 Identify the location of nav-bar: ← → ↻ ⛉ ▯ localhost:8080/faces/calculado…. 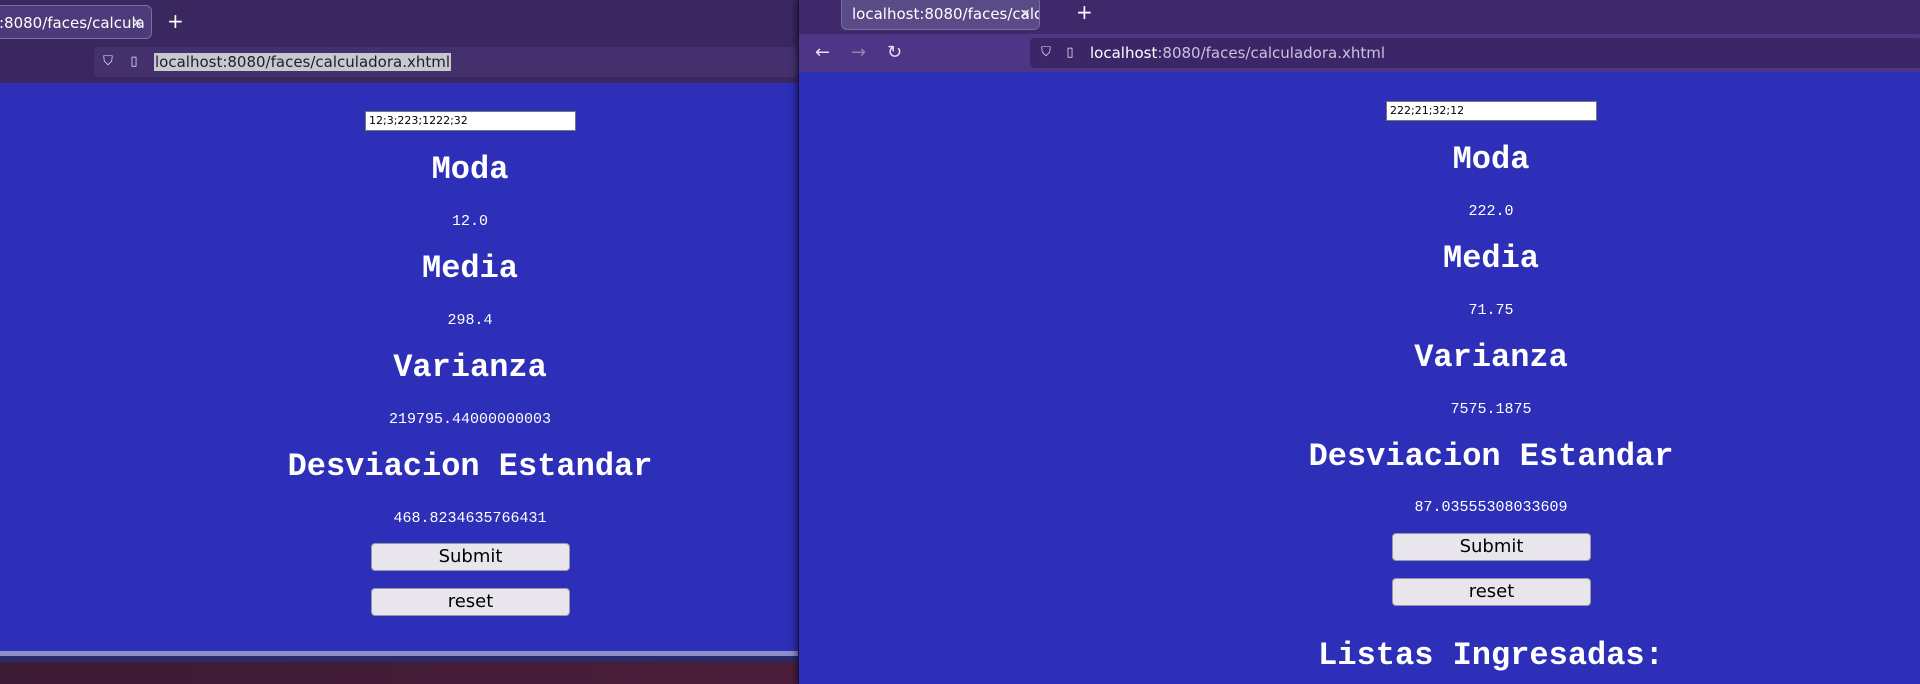
(1359, 53).